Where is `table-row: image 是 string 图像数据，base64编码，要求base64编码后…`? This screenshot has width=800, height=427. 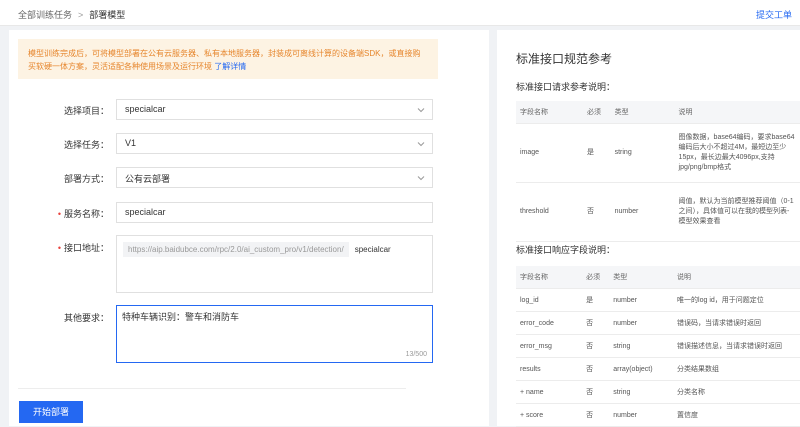 table-row: image 是 string 图像数据，base64编码，要求base64编码后… is located at coordinates (658, 153).